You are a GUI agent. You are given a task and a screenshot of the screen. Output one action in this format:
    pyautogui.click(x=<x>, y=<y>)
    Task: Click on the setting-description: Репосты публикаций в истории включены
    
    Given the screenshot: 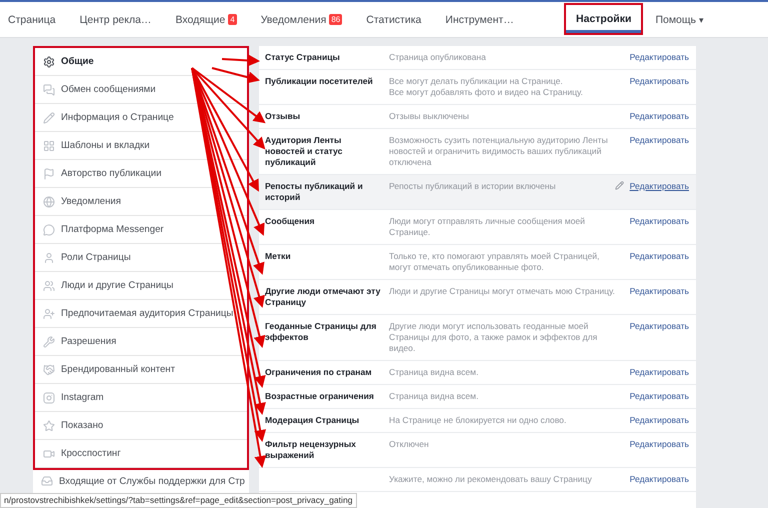 What is the action you would take?
    pyautogui.click(x=473, y=187)
    